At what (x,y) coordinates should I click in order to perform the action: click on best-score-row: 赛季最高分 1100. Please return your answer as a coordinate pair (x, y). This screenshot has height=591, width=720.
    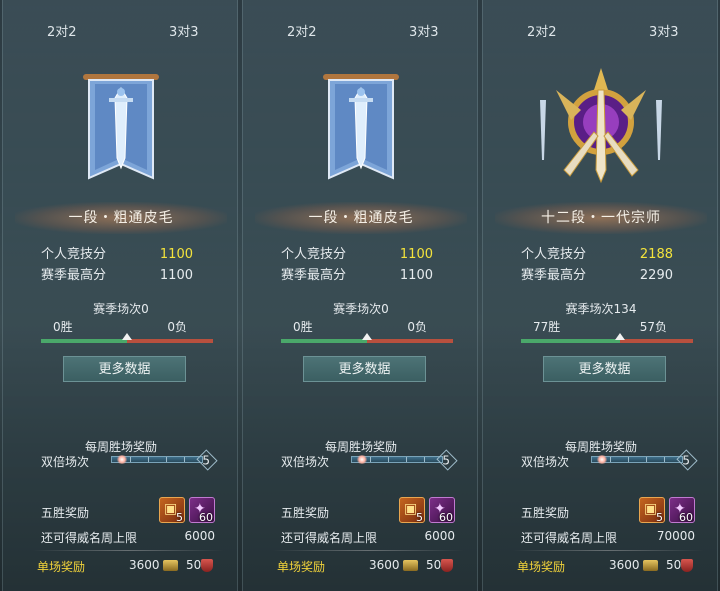
    Looking at the image, I should click on (121, 276).